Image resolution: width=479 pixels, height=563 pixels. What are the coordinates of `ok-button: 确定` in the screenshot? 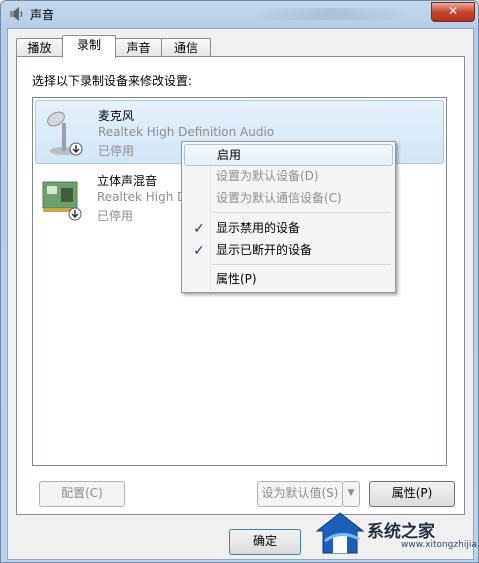 It's located at (265, 542).